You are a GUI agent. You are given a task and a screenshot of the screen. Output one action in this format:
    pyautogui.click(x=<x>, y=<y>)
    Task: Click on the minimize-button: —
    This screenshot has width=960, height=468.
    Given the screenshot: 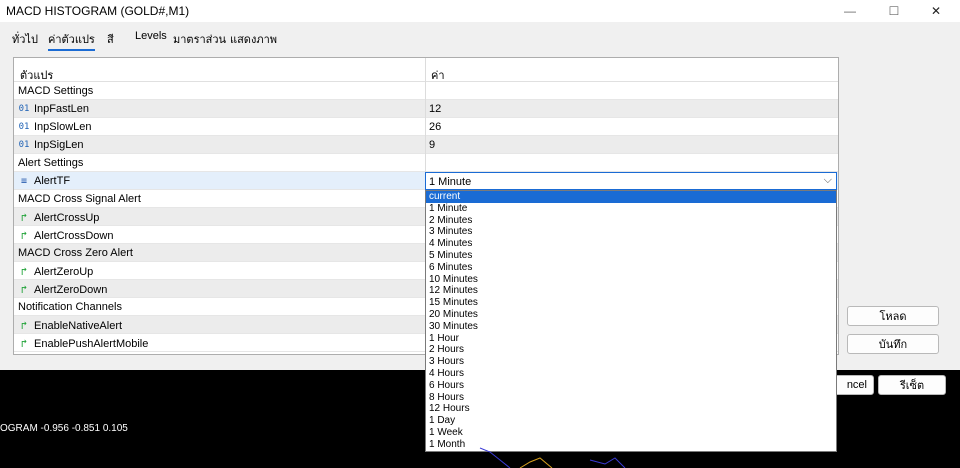 What is the action you would take?
    pyautogui.click(x=850, y=11)
    